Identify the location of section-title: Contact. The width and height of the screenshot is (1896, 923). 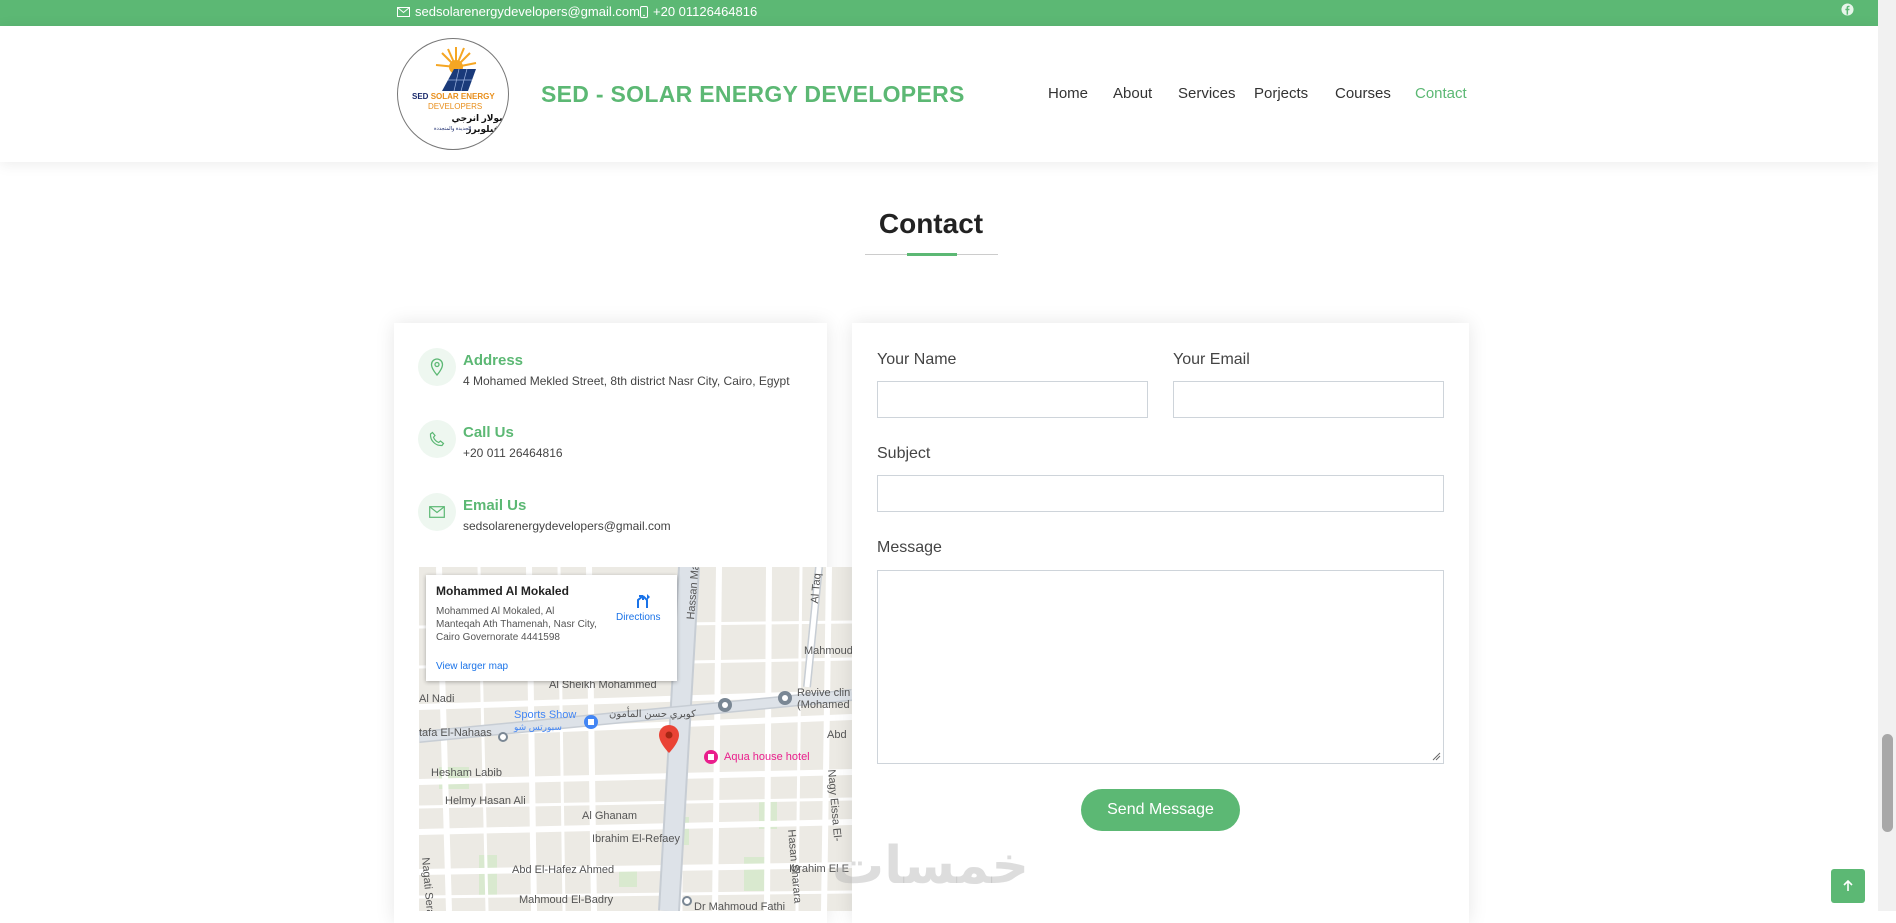
(931, 223).